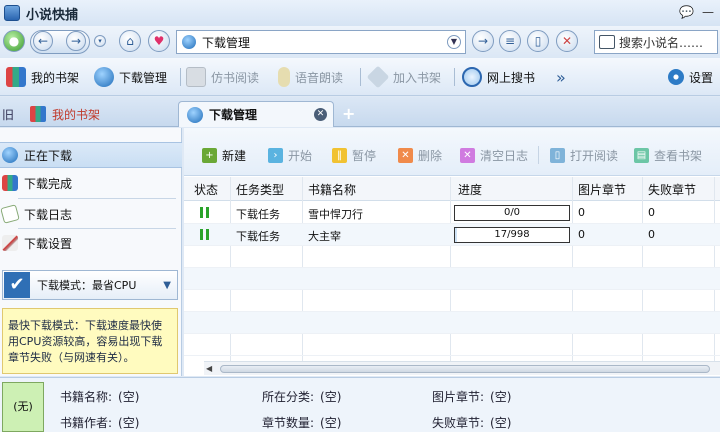 This screenshot has height=432, width=720. What do you see at coordinates (701, 77) in the screenshot?
I see `toolbar-label: 设置` at bounding box center [701, 77].